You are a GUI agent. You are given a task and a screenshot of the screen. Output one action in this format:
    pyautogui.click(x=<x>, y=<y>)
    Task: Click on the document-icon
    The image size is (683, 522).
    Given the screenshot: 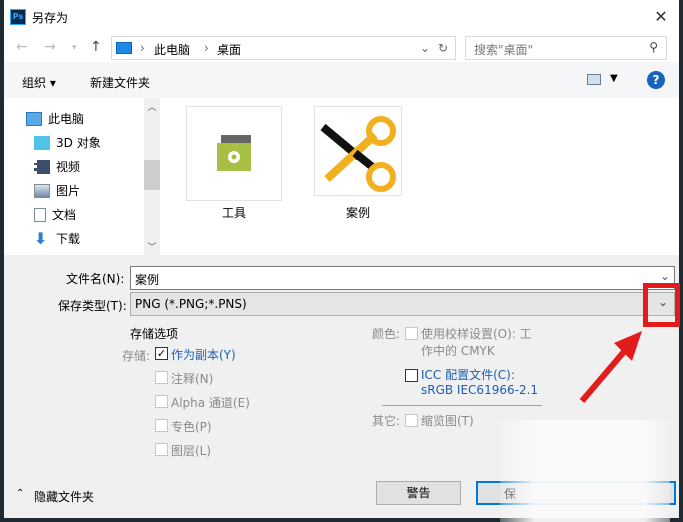 What is the action you would take?
    pyautogui.click(x=40, y=214)
    